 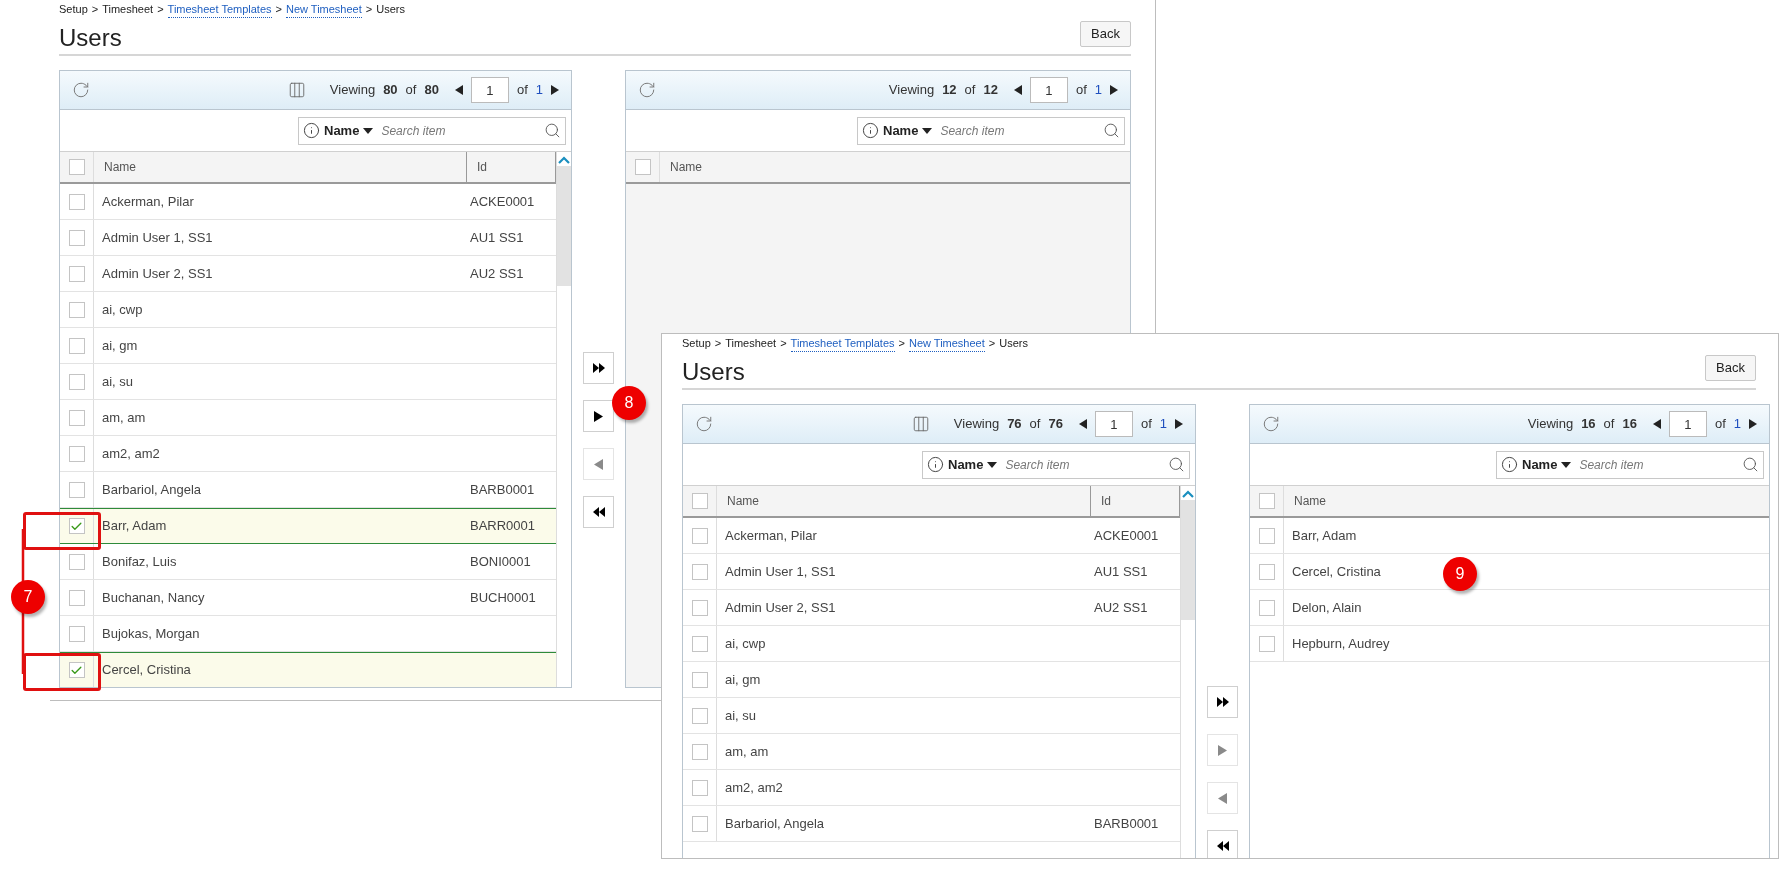 I want to click on list-row: Barr, Adam, so click(x=1509, y=536).